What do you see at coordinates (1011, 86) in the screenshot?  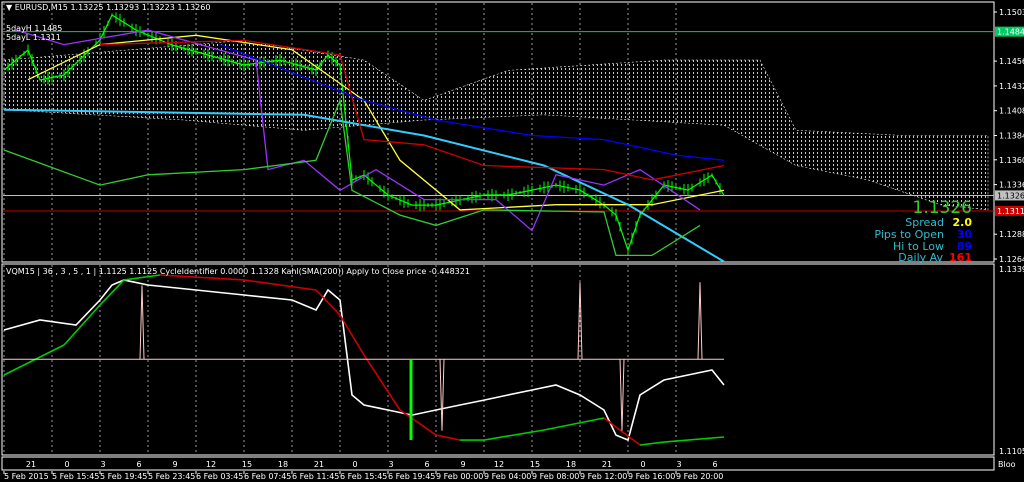 I see `price-tick-label: 1.14320` at bounding box center [1011, 86].